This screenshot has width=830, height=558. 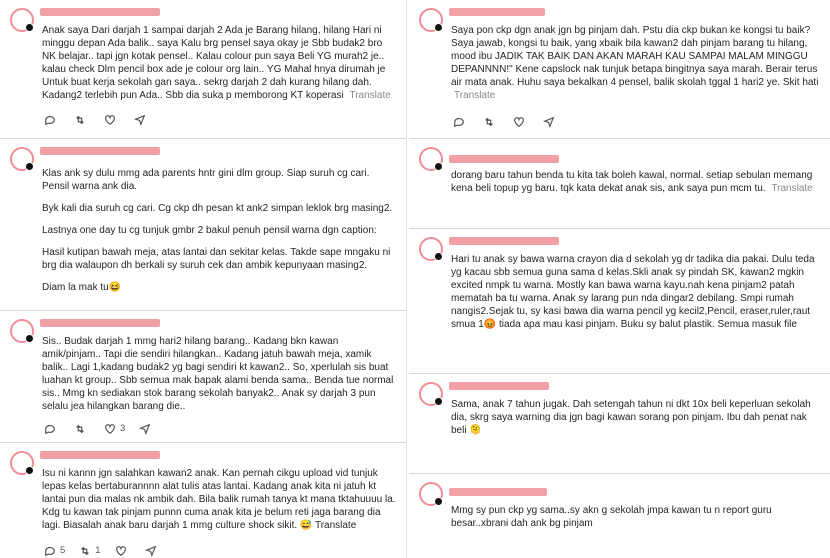 I want to click on action-bar: 5 1, so click(x=100, y=550).